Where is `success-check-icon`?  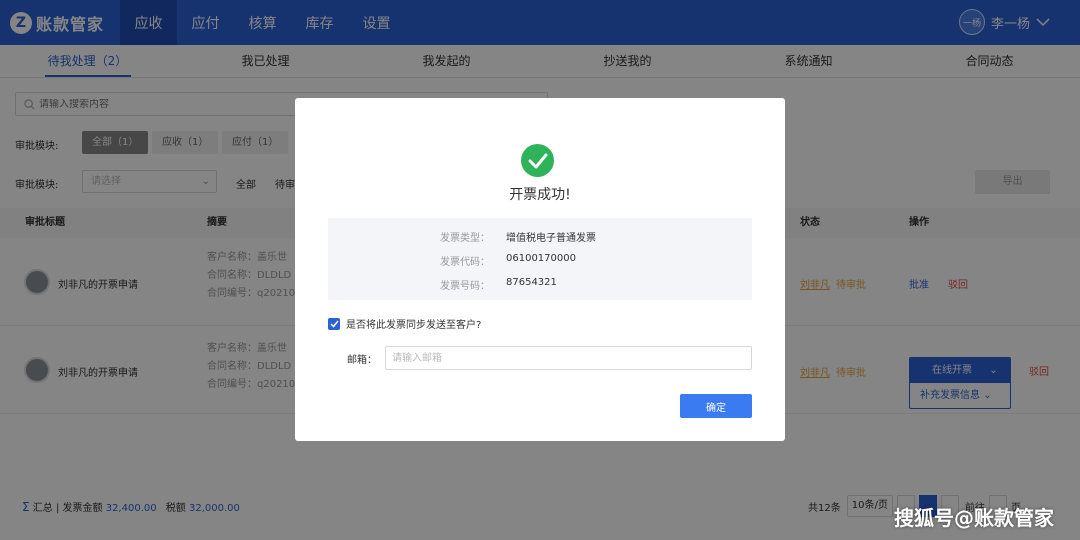 success-check-icon is located at coordinates (537, 160).